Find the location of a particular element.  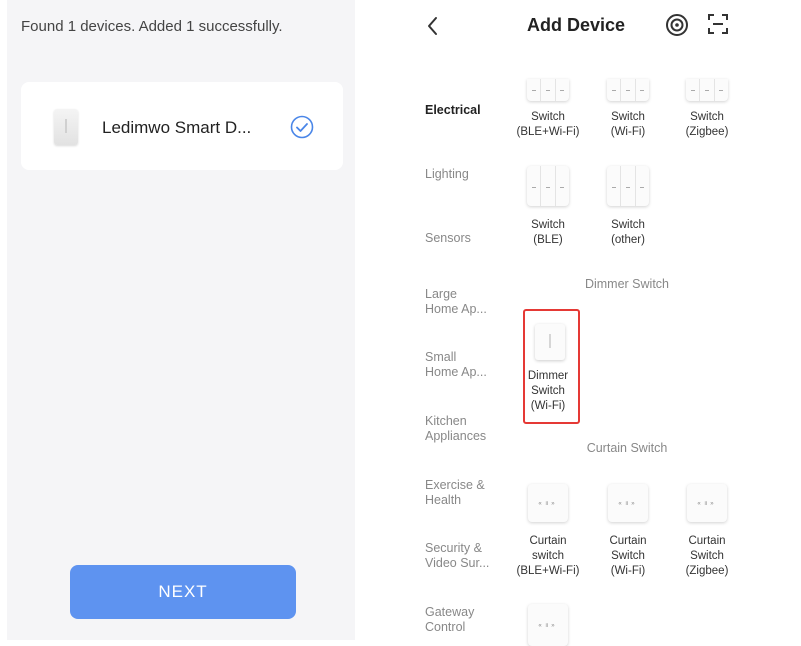

check-circle-icon is located at coordinates (302, 127).